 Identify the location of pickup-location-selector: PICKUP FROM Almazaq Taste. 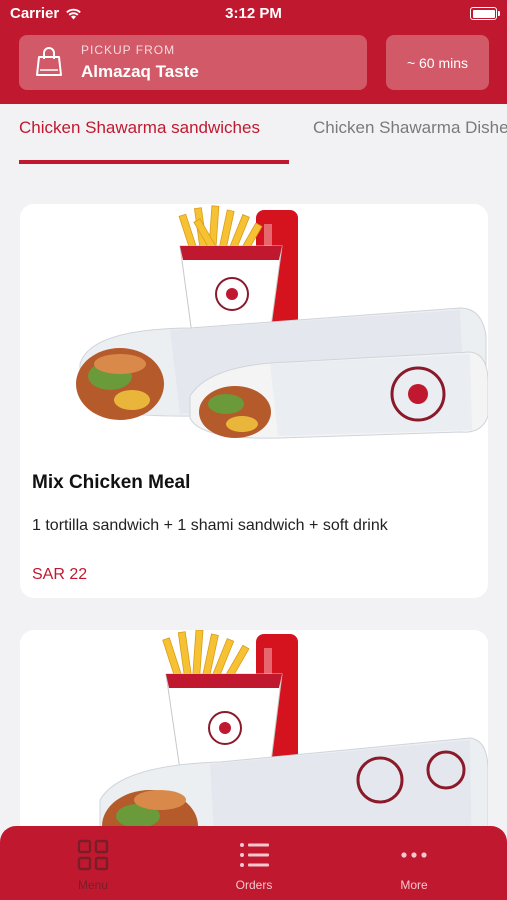
(193, 62).